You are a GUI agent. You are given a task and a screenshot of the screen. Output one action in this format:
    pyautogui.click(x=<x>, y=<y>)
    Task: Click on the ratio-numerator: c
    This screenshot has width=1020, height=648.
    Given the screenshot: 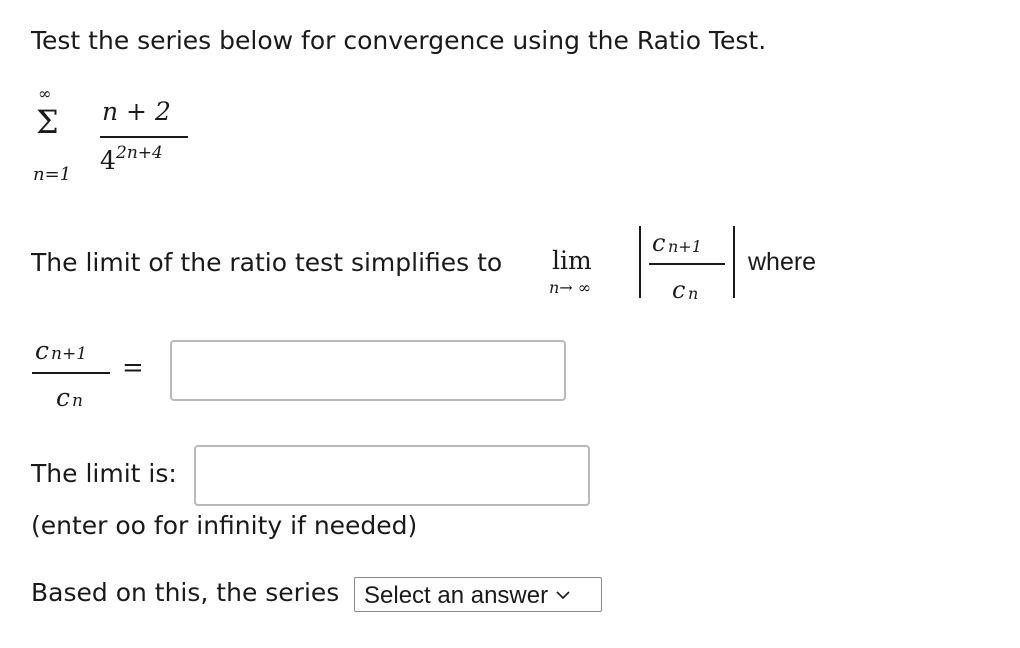 What is the action you would take?
    pyautogui.click(x=42, y=350)
    